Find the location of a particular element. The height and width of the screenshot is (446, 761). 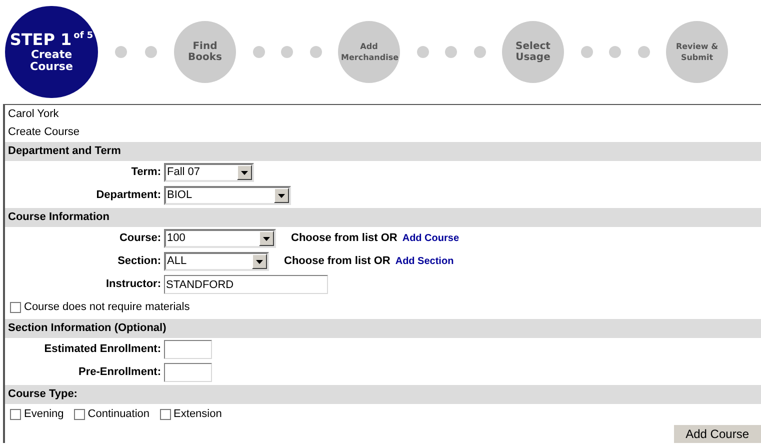

text-field: STANDFORD is located at coordinates (246, 284).